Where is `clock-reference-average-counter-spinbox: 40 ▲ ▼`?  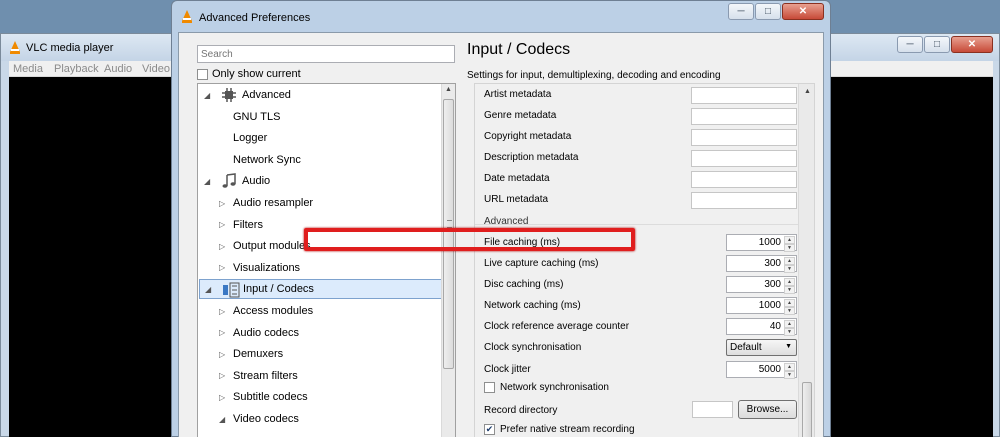 clock-reference-average-counter-spinbox: 40 ▲ ▼ is located at coordinates (761, 327).